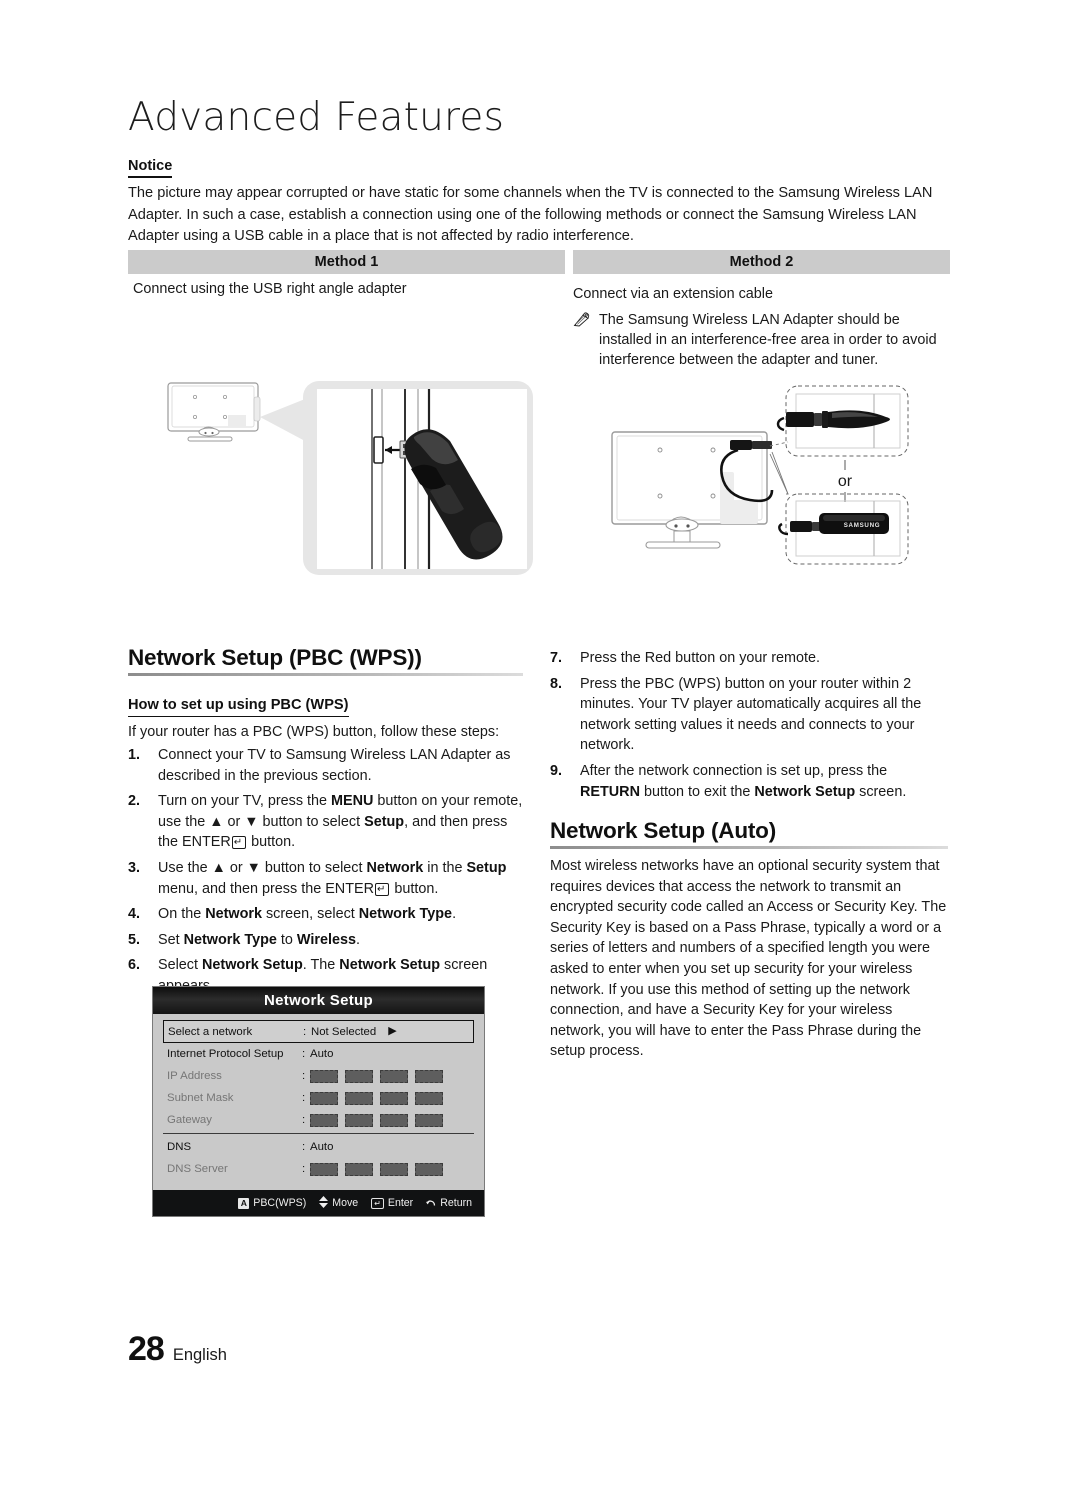 This screenshot has height=1494, width=1080. I want to click on osd-row: Gateway:, so click(318, 1120).